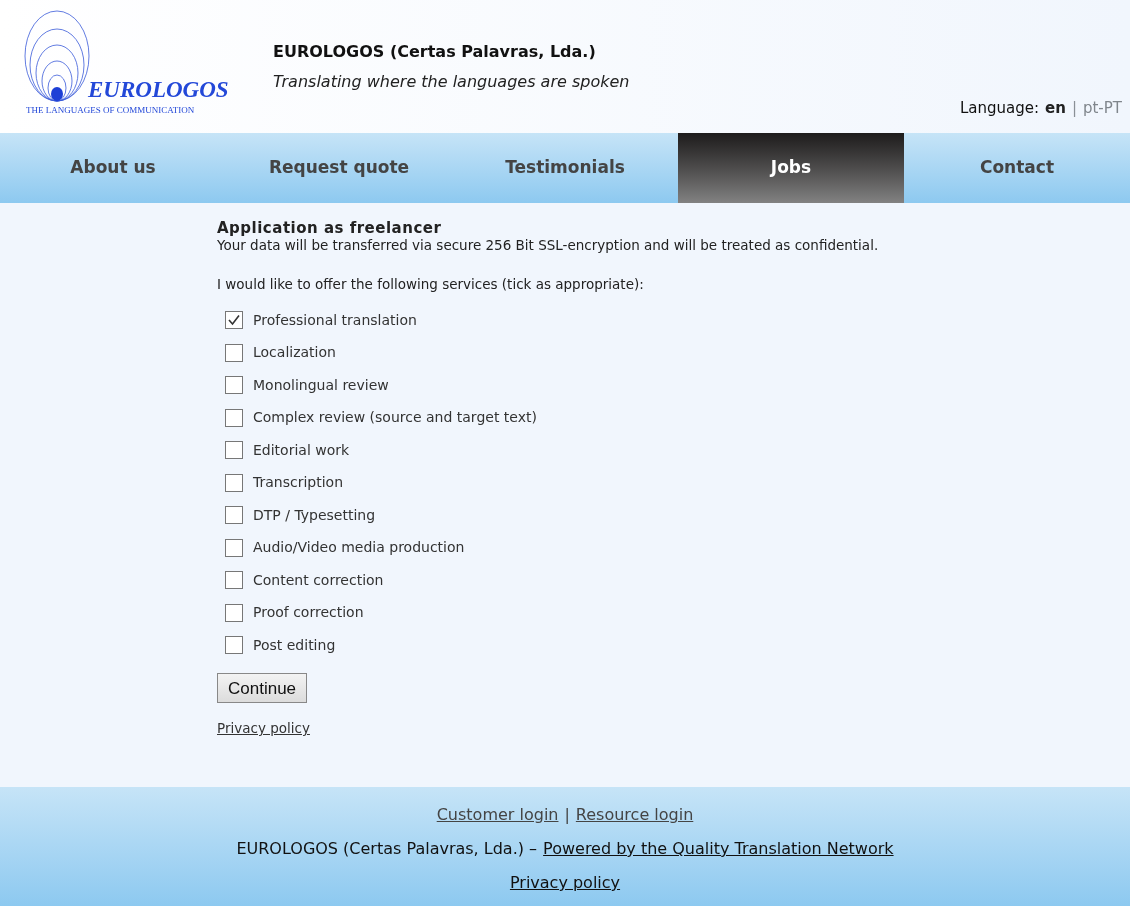 The image size is (1130, 906). Describe the element at coordinates (548, 245) in the screenshot. I see `security-note: Your data will be transferred via secure 256 Bit SSL-encryption and will be treated as confidential.` at that location.